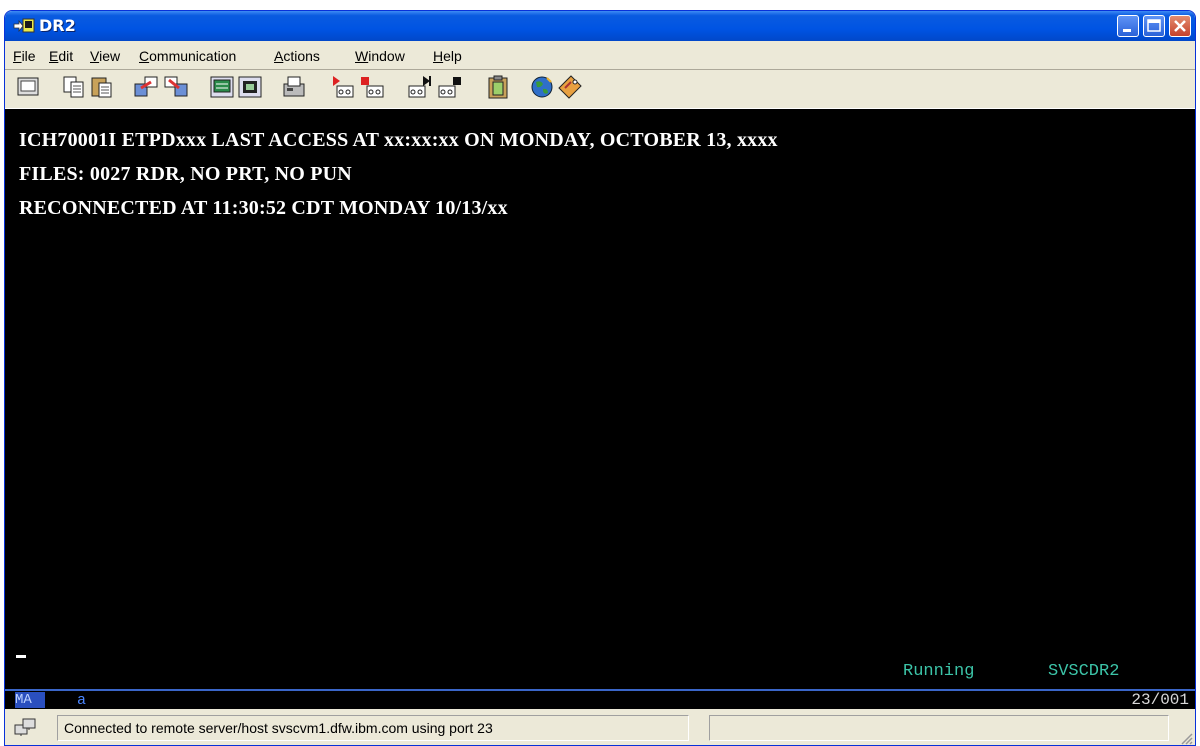 The width and height of the screenshot is (1200, 746). I want to click on menu-window: Window, so click(380, 56).